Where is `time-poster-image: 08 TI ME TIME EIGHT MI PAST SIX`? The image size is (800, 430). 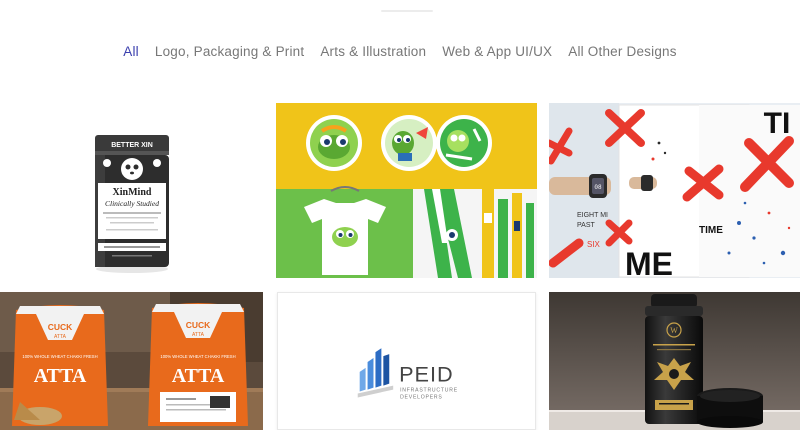 time-poster-image: 08 TI ME TIME EIGHT MI PAST SIX is located at coordinates (674, 190).